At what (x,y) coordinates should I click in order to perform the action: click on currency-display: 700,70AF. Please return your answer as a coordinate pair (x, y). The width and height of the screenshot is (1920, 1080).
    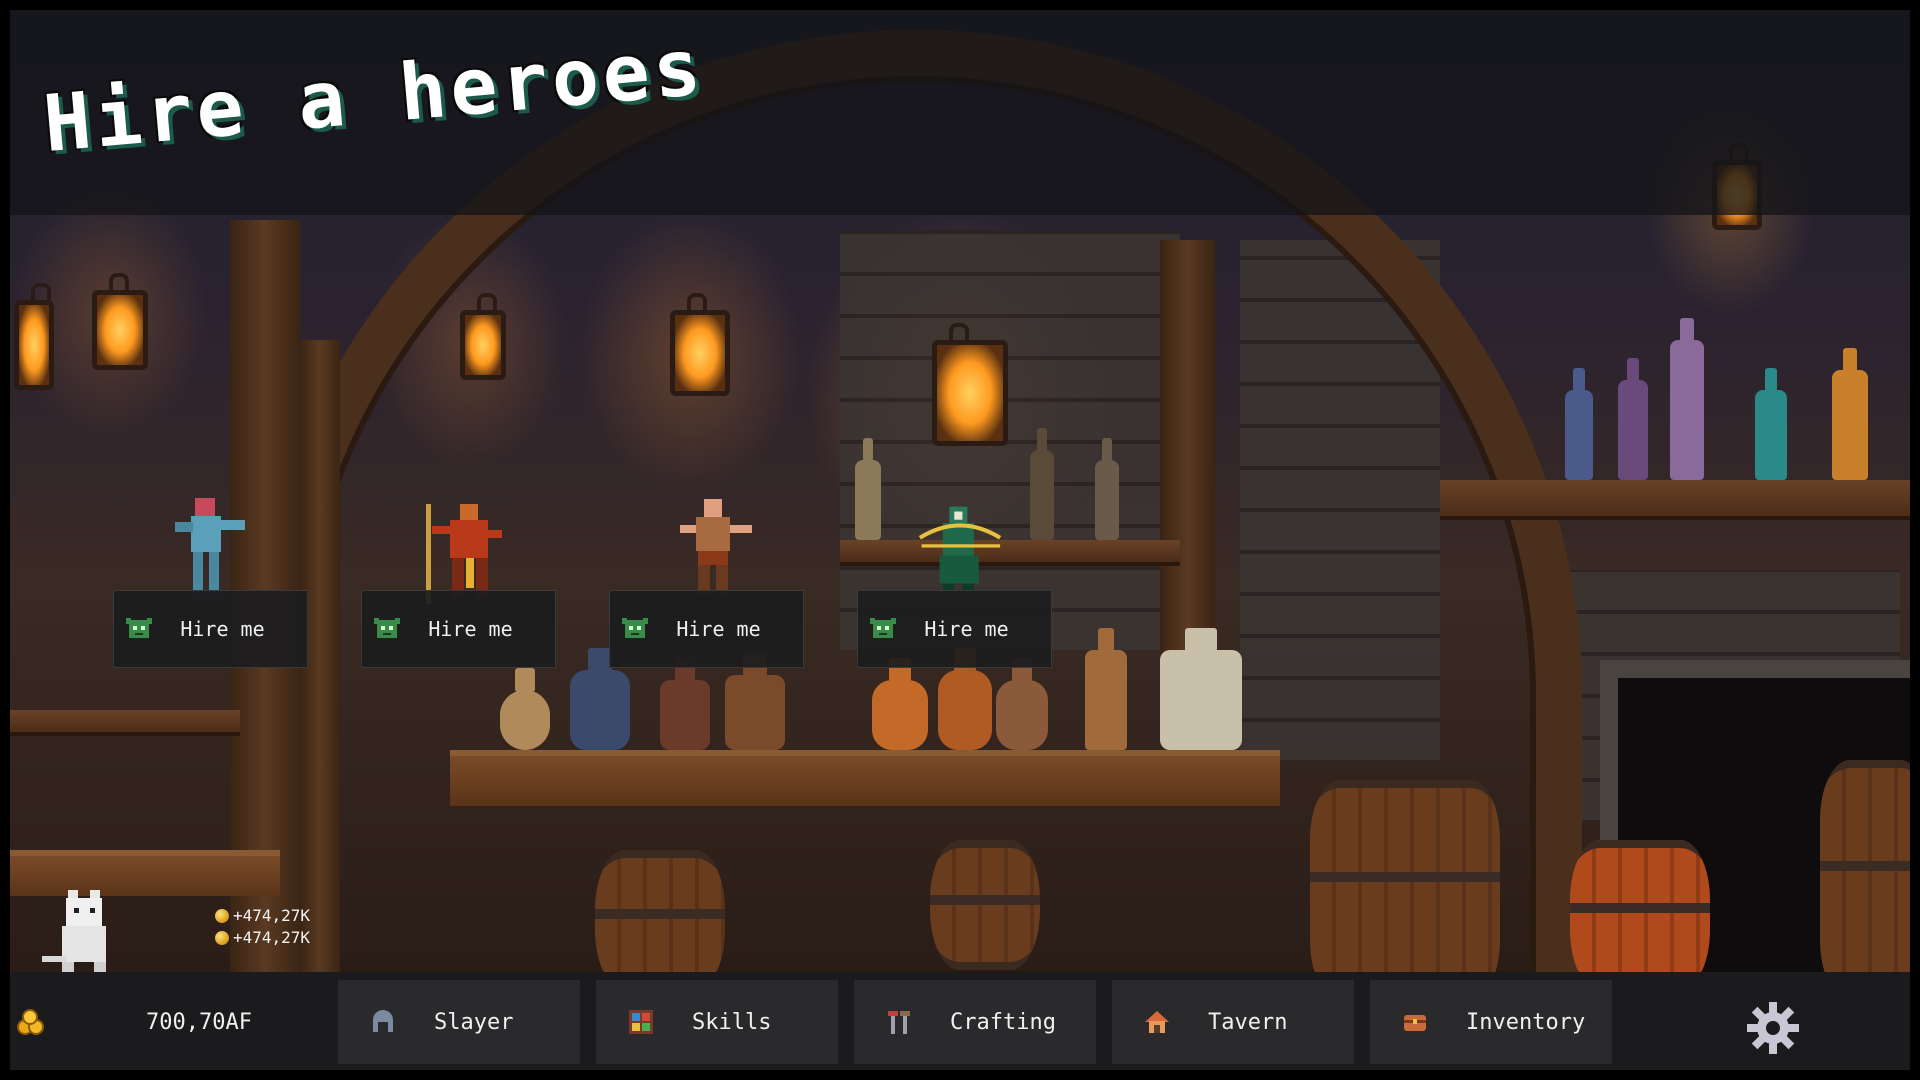
    Looking at the image, I should click on (170, 1022).